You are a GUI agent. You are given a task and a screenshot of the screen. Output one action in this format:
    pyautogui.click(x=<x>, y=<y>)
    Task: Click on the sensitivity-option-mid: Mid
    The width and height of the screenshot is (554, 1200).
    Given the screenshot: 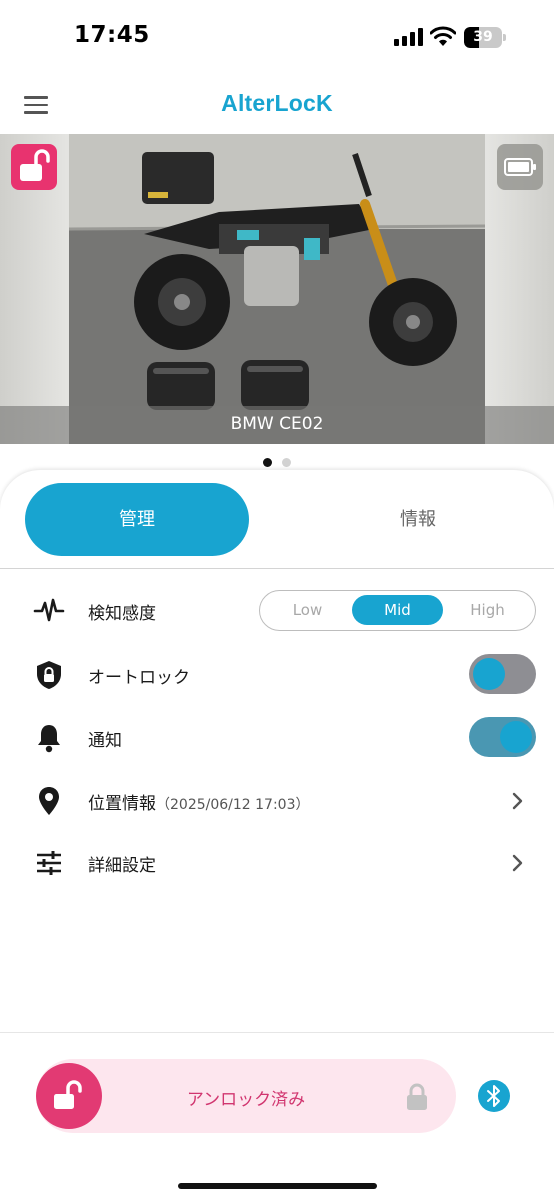 What is the action you would take?
    pyautogui.click(x=397, y=610)
    